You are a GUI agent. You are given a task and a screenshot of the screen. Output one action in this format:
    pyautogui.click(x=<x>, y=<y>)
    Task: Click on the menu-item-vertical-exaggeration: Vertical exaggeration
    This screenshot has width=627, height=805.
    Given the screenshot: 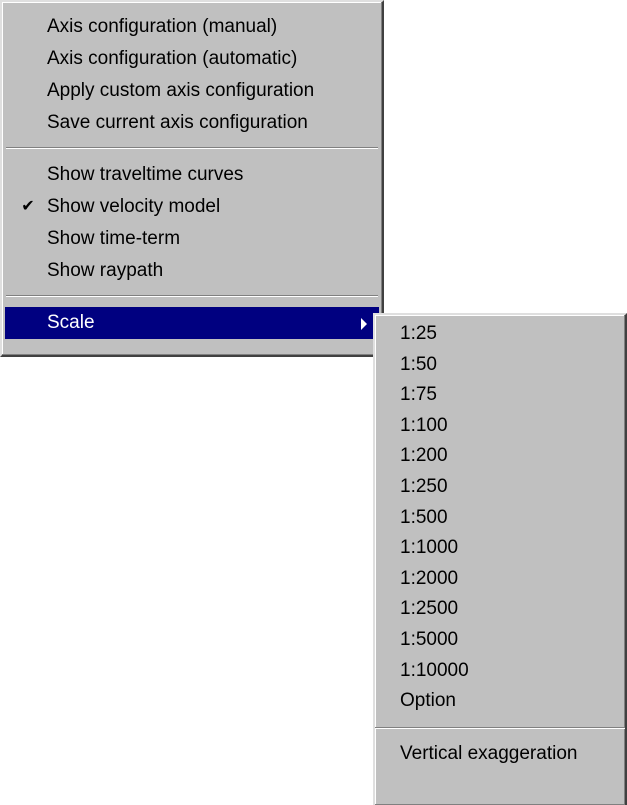 What is the action you would take?
    pyautogui.click(x=500, y=754)
    